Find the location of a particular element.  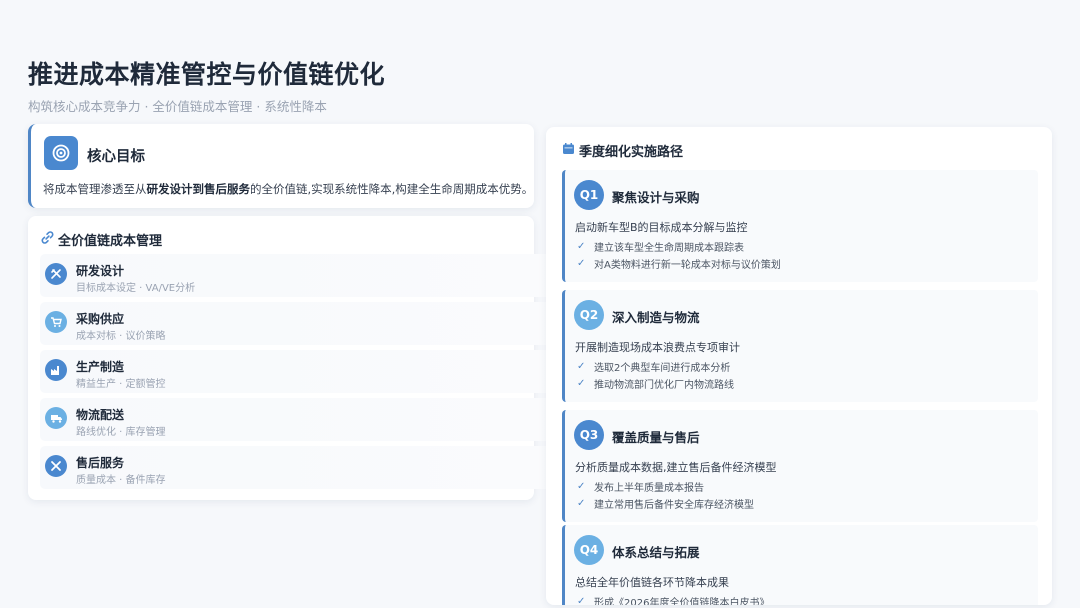

roadmap-title: 季度细化实施路径 is located at coordinates (631, 152).